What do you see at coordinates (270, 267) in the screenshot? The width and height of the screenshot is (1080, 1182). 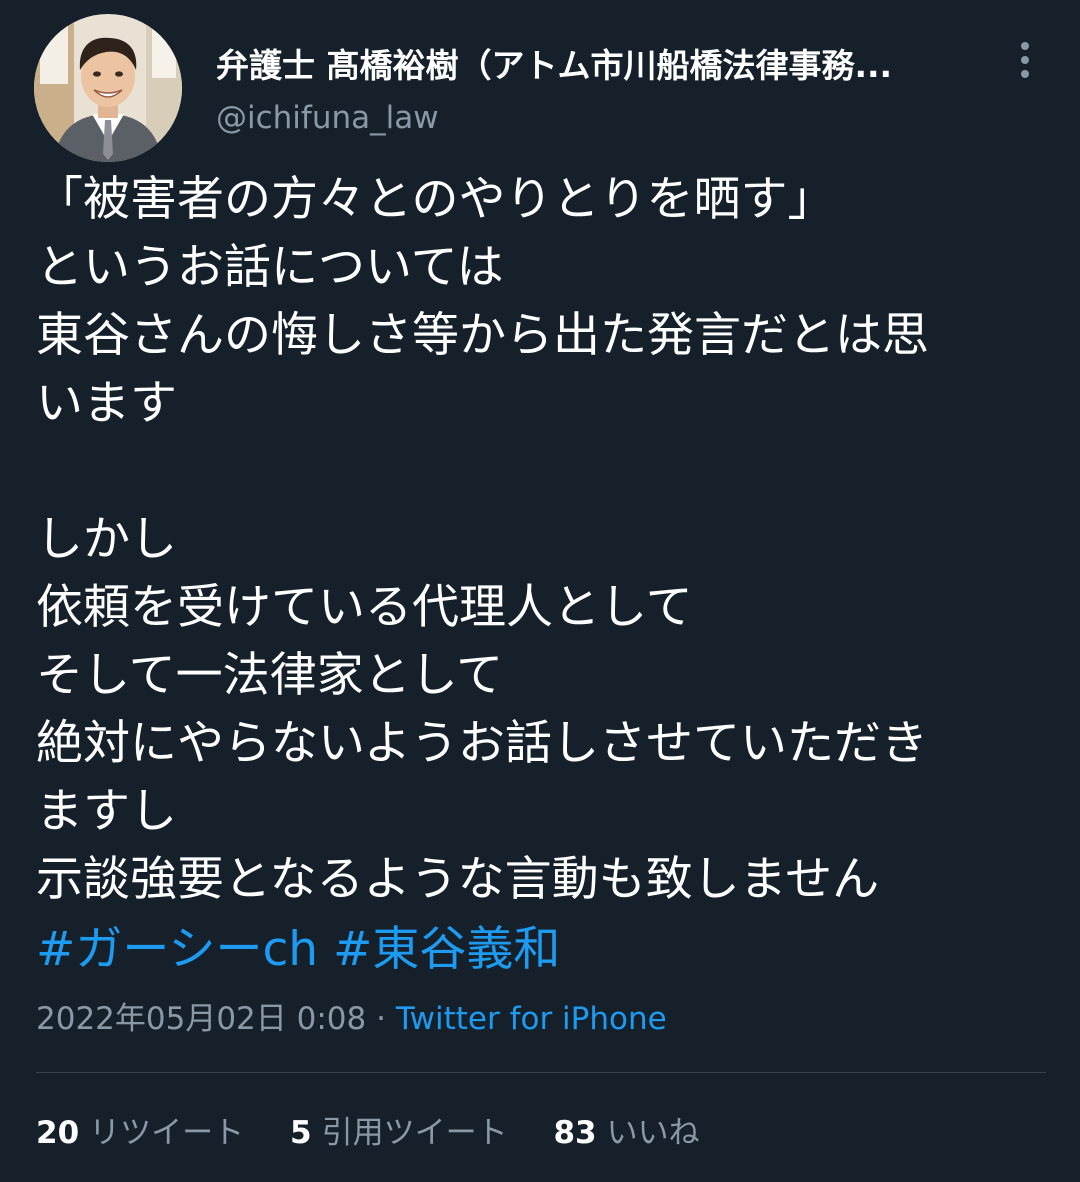 I see `tweet-line: というお話については` at bounding box center [270, 267].